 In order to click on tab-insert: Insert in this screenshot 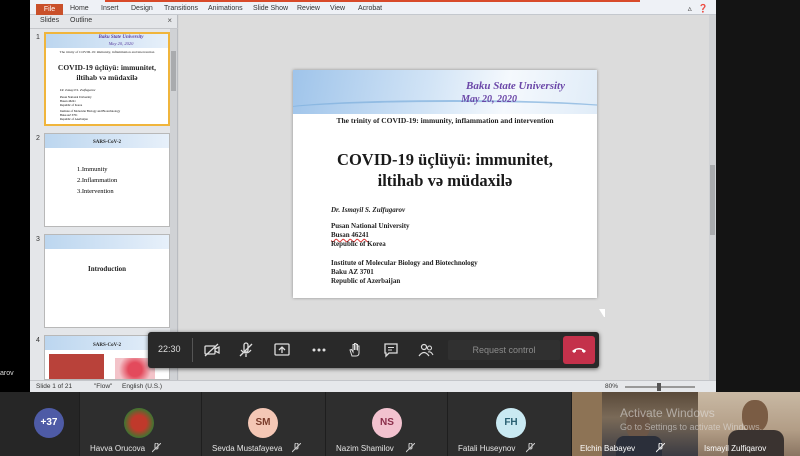, I will do `click(110, 8)`.